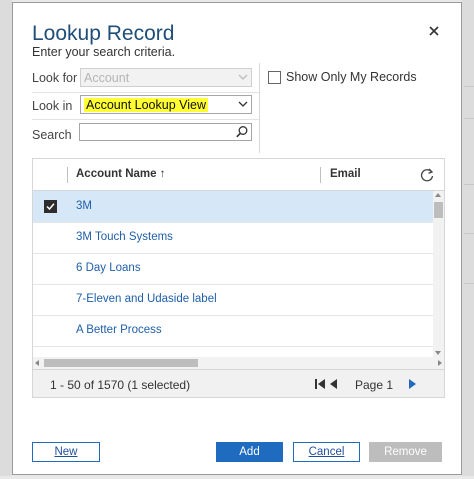 The width and height of the screenshot is (474, 479). Describe the element at coordinates (233, 238) in the screenshot. I see `table-row: 3M Touch Systems` at that location.